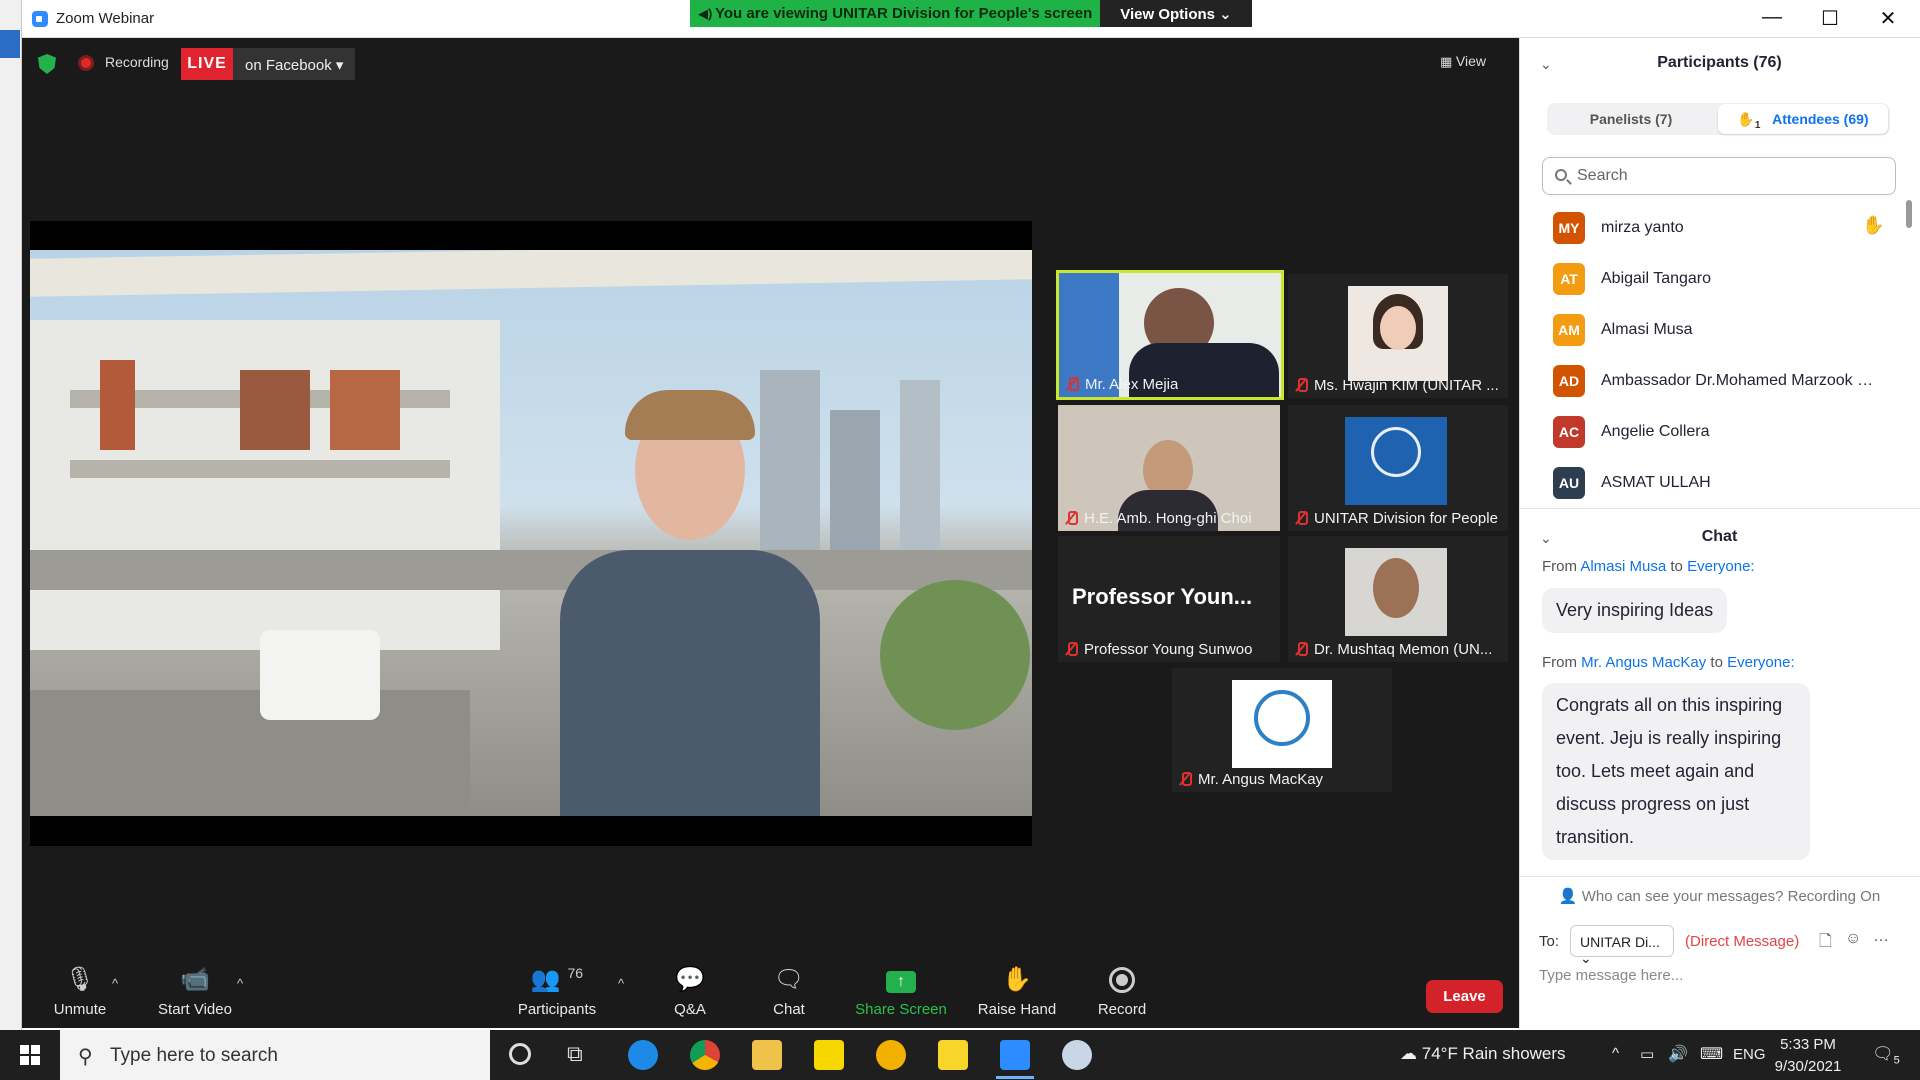 The height and width of the screenshot is (1080, 1920). Describe the element at coordinates (557, 991) in the screenshot. I see `participants-button: 👥 76 Participants` at that location.